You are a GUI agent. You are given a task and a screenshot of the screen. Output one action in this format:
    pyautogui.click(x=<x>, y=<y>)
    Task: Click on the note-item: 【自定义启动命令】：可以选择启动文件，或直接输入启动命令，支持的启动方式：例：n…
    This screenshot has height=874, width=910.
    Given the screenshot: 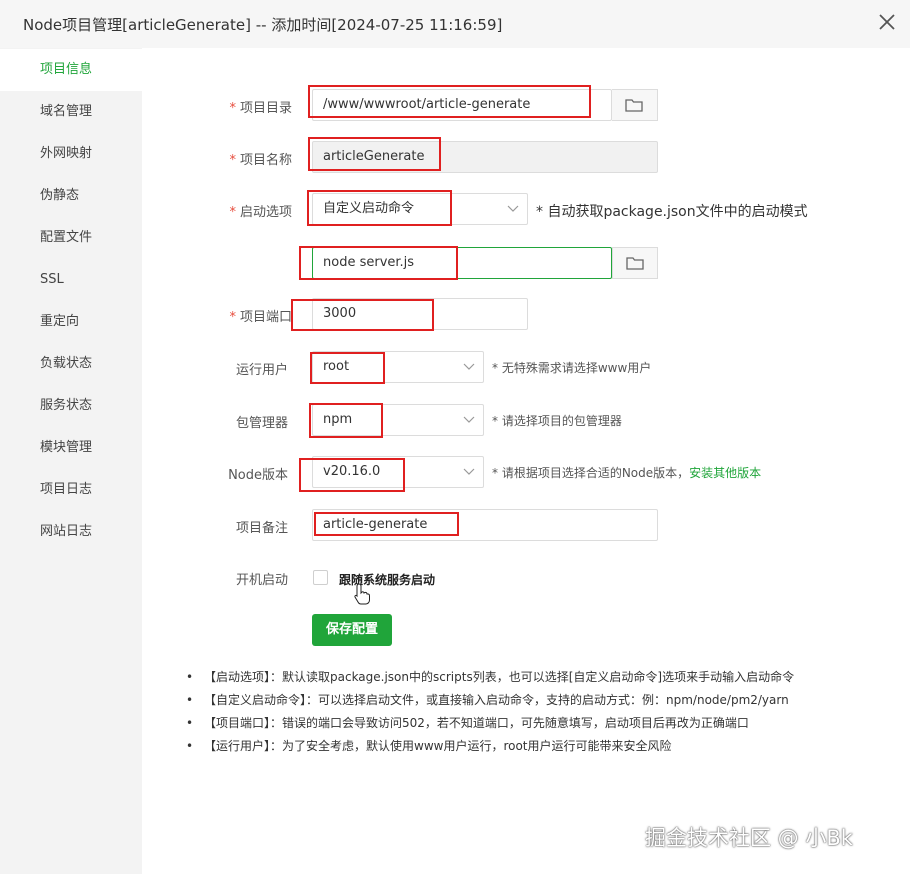 What is the action you would take?
    pyautogui.click(x=490, y=700)
    